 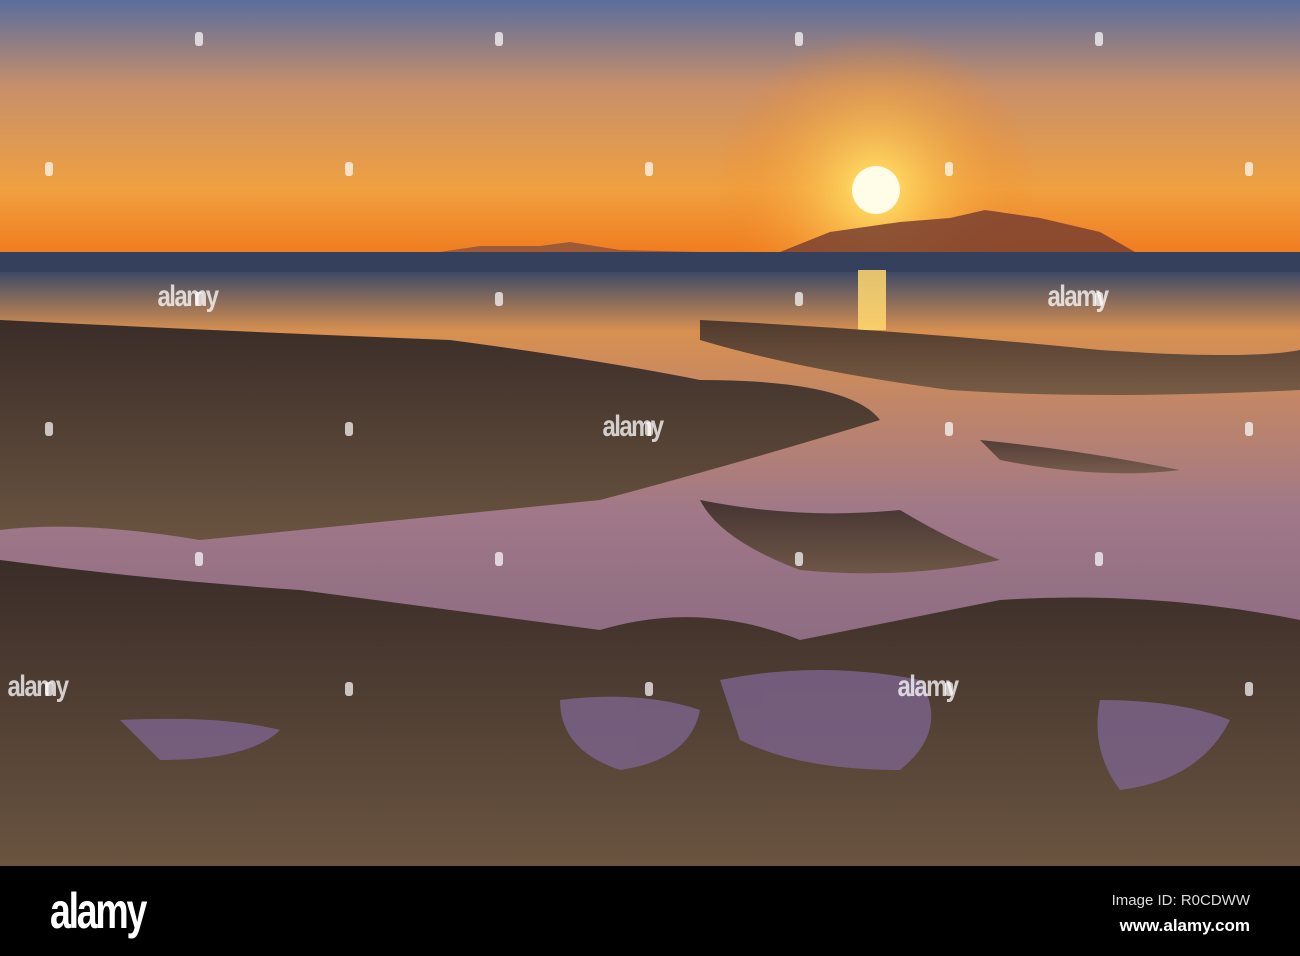 I want to click on sun-reflection, so click(x=872, y=300).